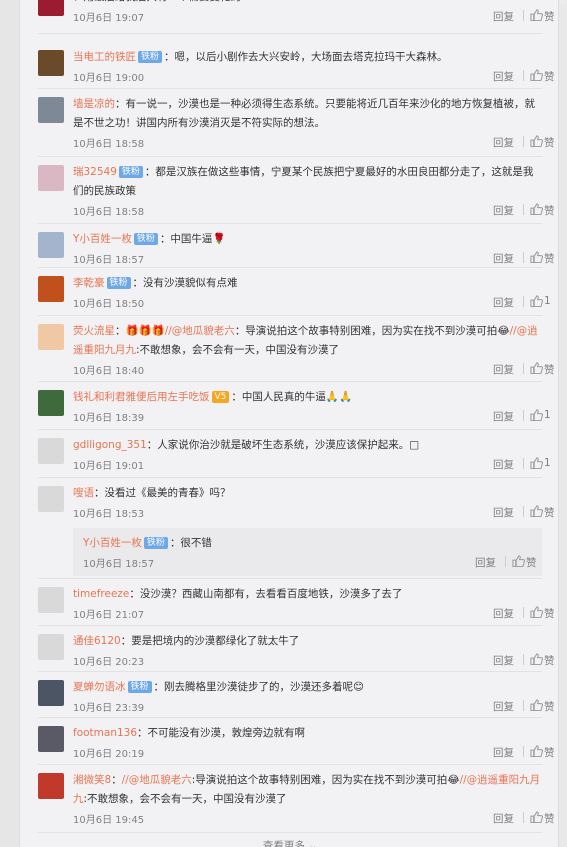  Describe the element at coordinates (92, 780) in the screenshot. I see `commenter-name: 湘微笑8` at that location.